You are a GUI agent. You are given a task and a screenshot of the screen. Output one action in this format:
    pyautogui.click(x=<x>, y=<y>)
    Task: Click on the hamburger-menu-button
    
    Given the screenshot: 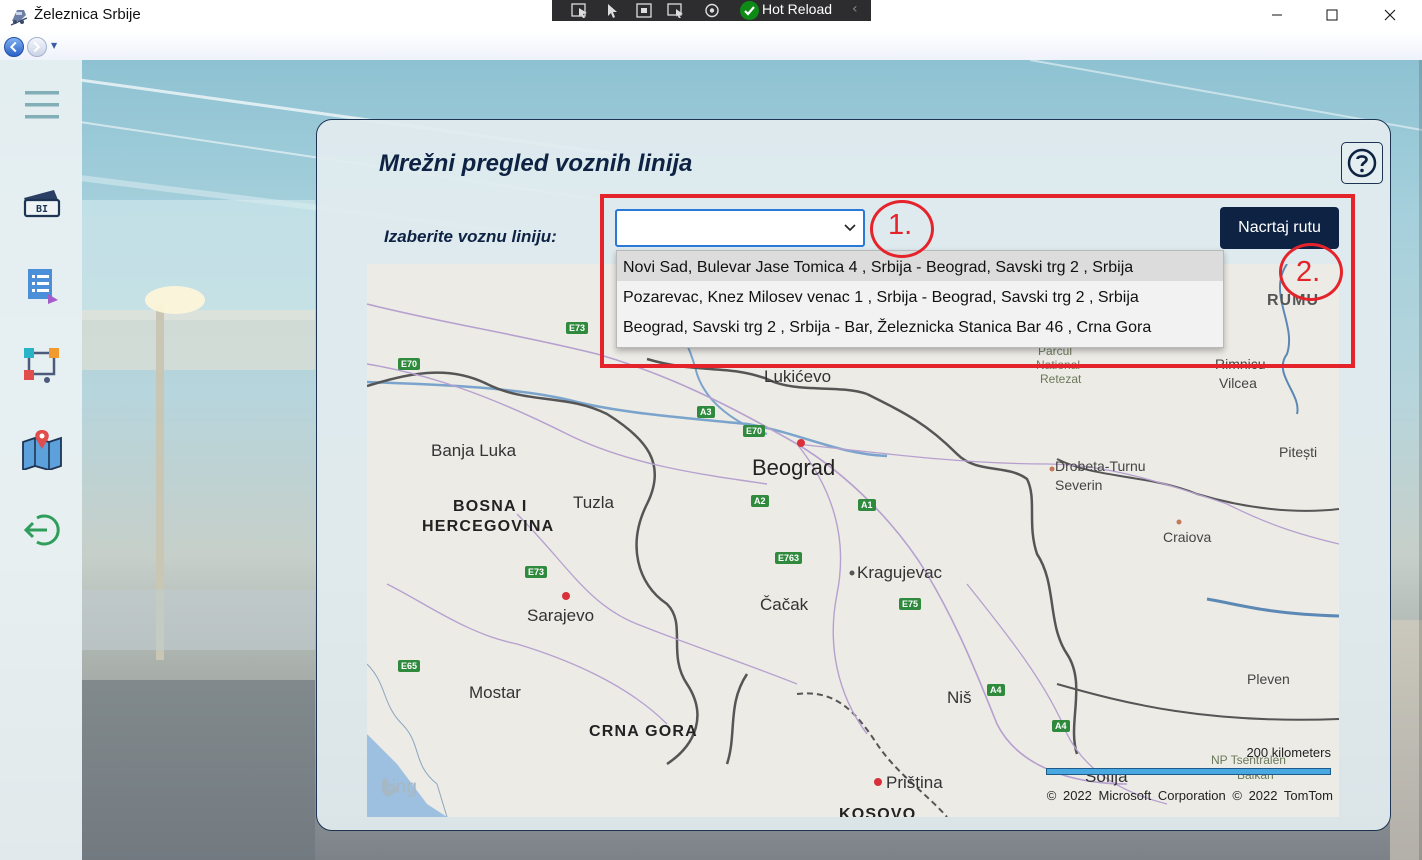 What is the action you would take?
    pyautogui.click(x=42, y=105)
    